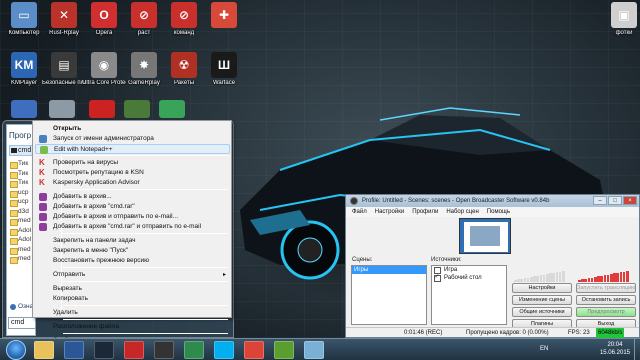  What do you see at coordinates (132, 163) in the screenshot?
I see `context-menu-item: K Проверить на вирусы` at bounding box center [132, 163].